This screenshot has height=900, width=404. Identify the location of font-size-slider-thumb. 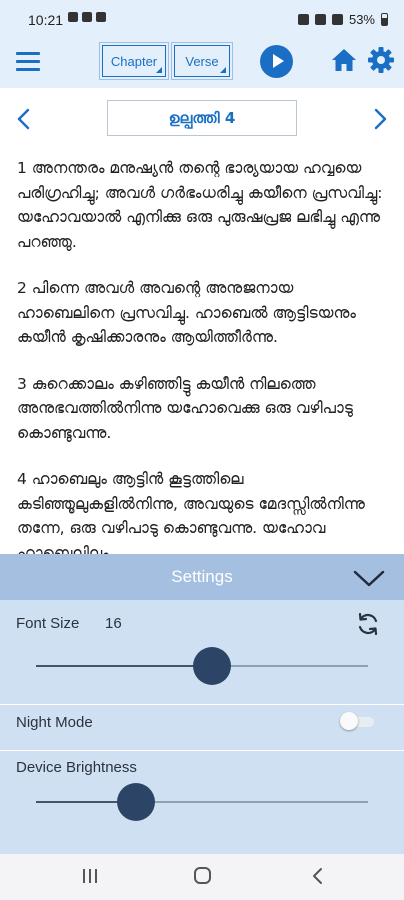
(211, 666).